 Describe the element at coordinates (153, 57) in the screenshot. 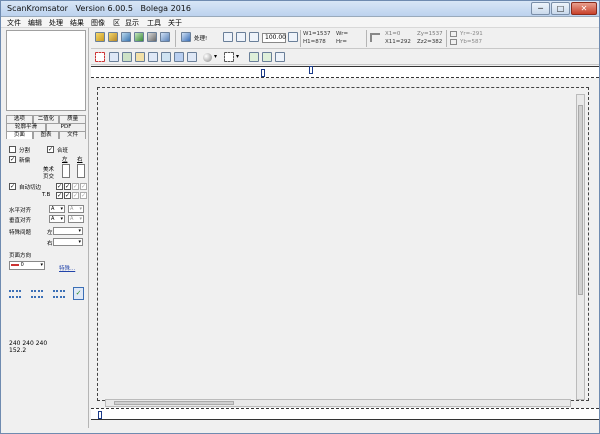

I see `zone-text-icon` at that location.